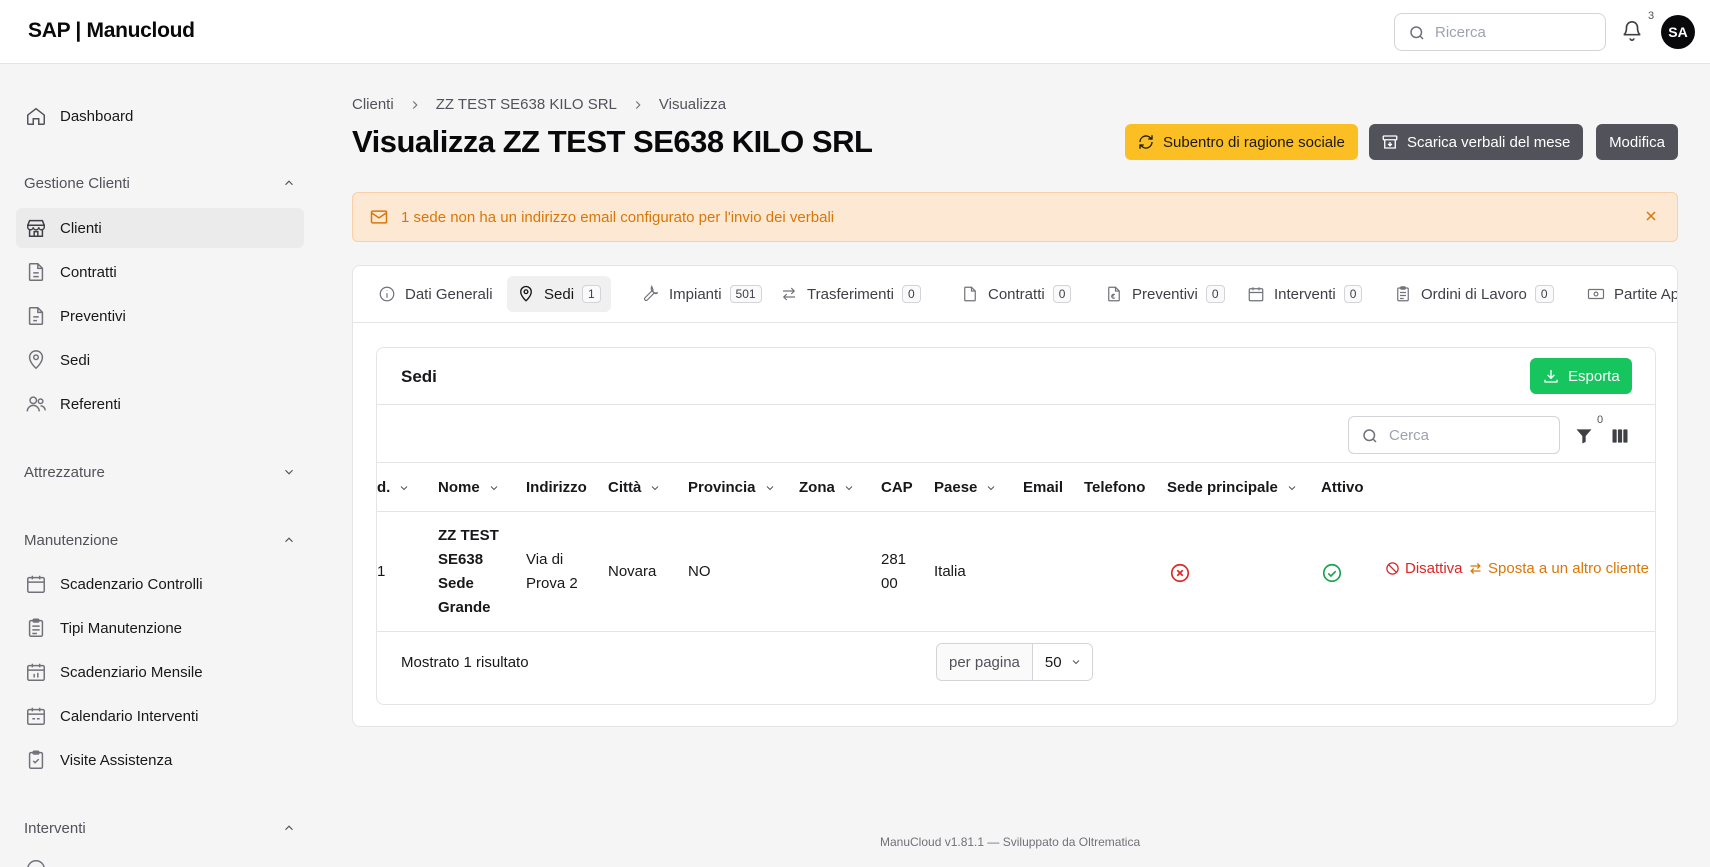  What do you see at coordinates (75, 360) in the screenshot?
I see `sidebar-item-label: Sedi` at bounding box center [75, 360].